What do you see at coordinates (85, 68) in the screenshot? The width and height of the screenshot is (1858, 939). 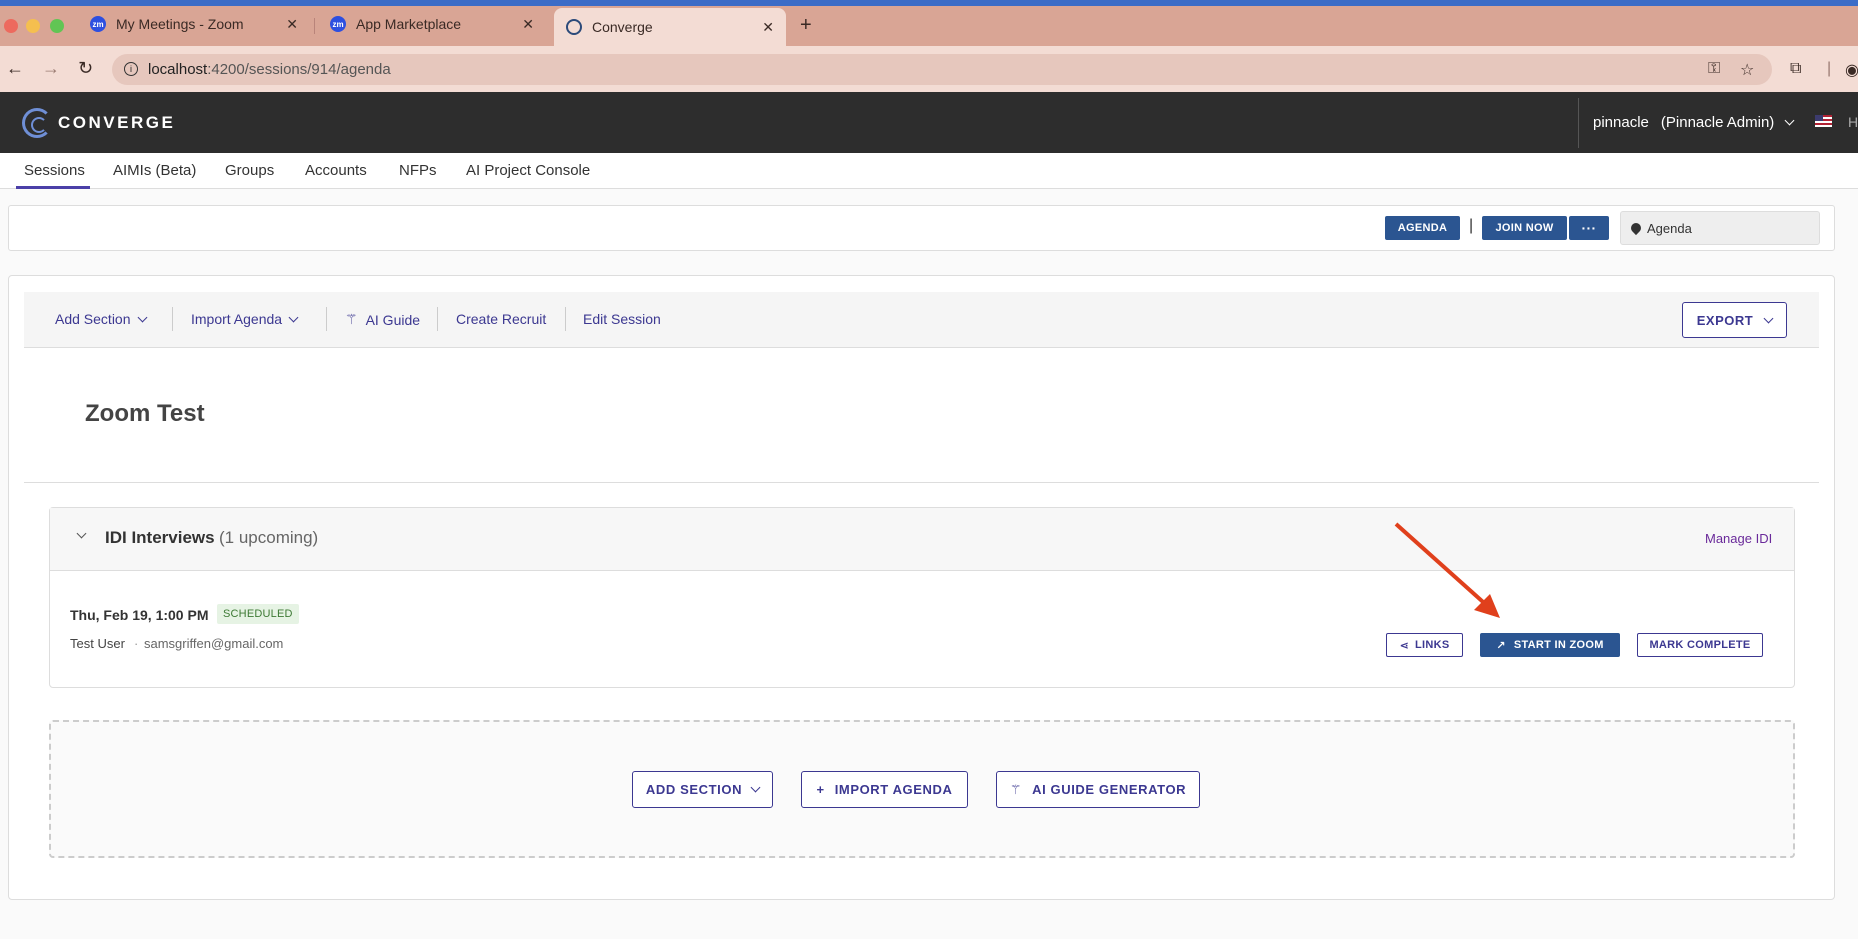 I see `reload-icon: ↻` at bounding box center [85, 68].